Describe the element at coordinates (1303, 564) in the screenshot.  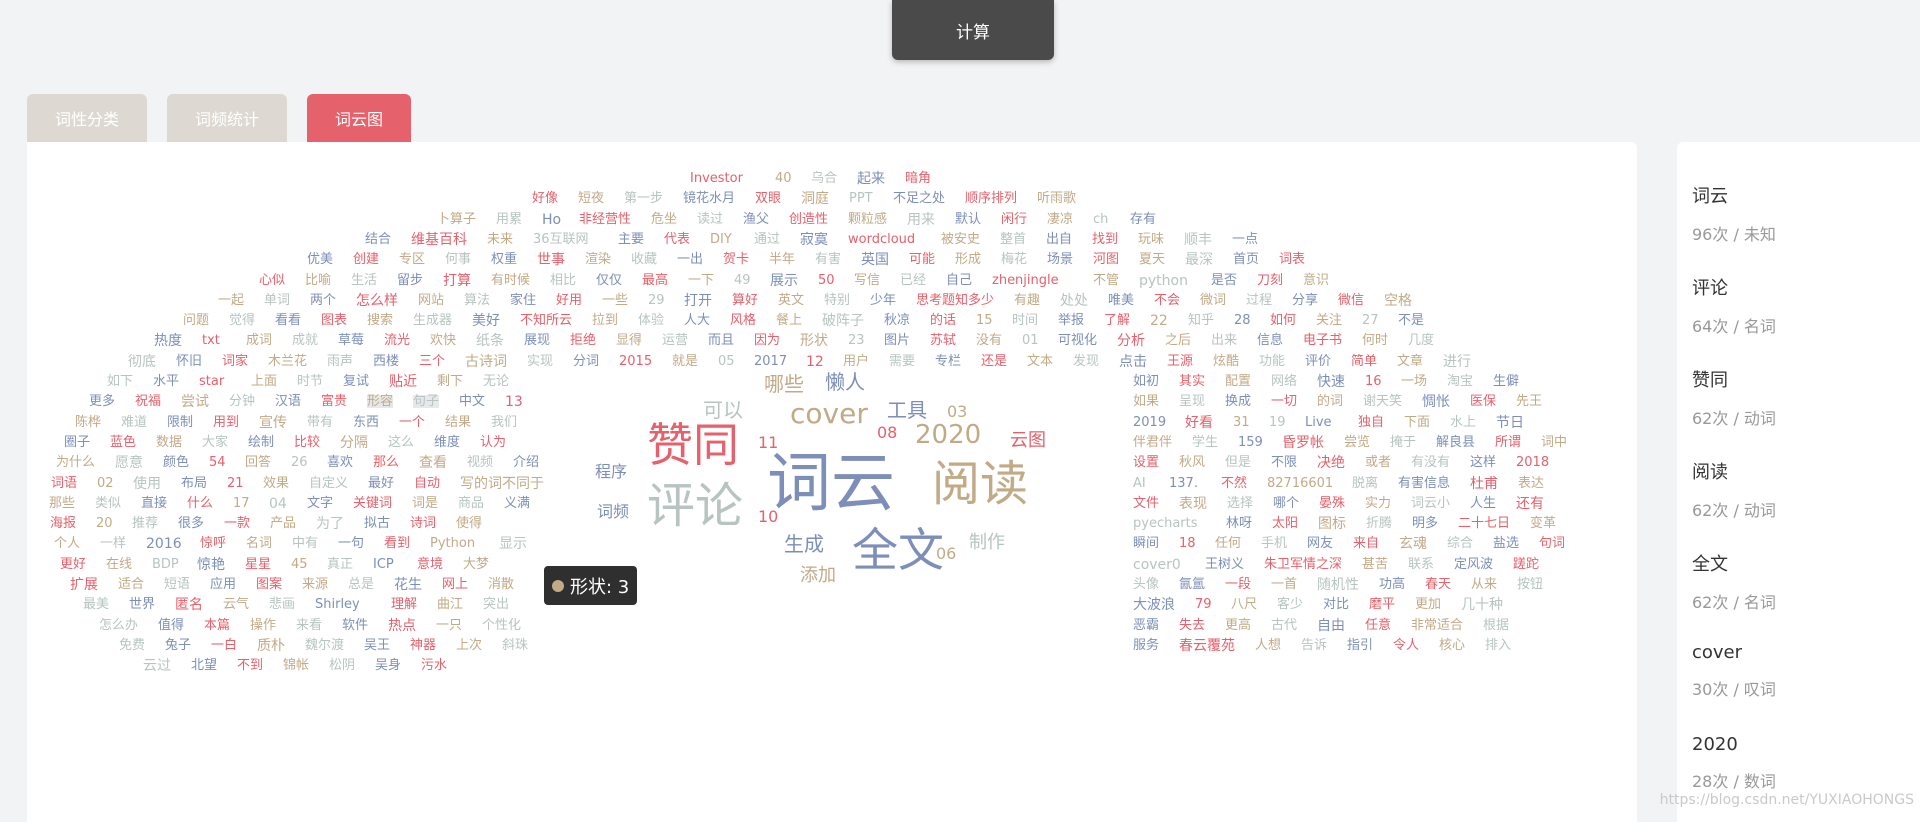
I see `cloud-word: 朱卫军情之深` at that location.